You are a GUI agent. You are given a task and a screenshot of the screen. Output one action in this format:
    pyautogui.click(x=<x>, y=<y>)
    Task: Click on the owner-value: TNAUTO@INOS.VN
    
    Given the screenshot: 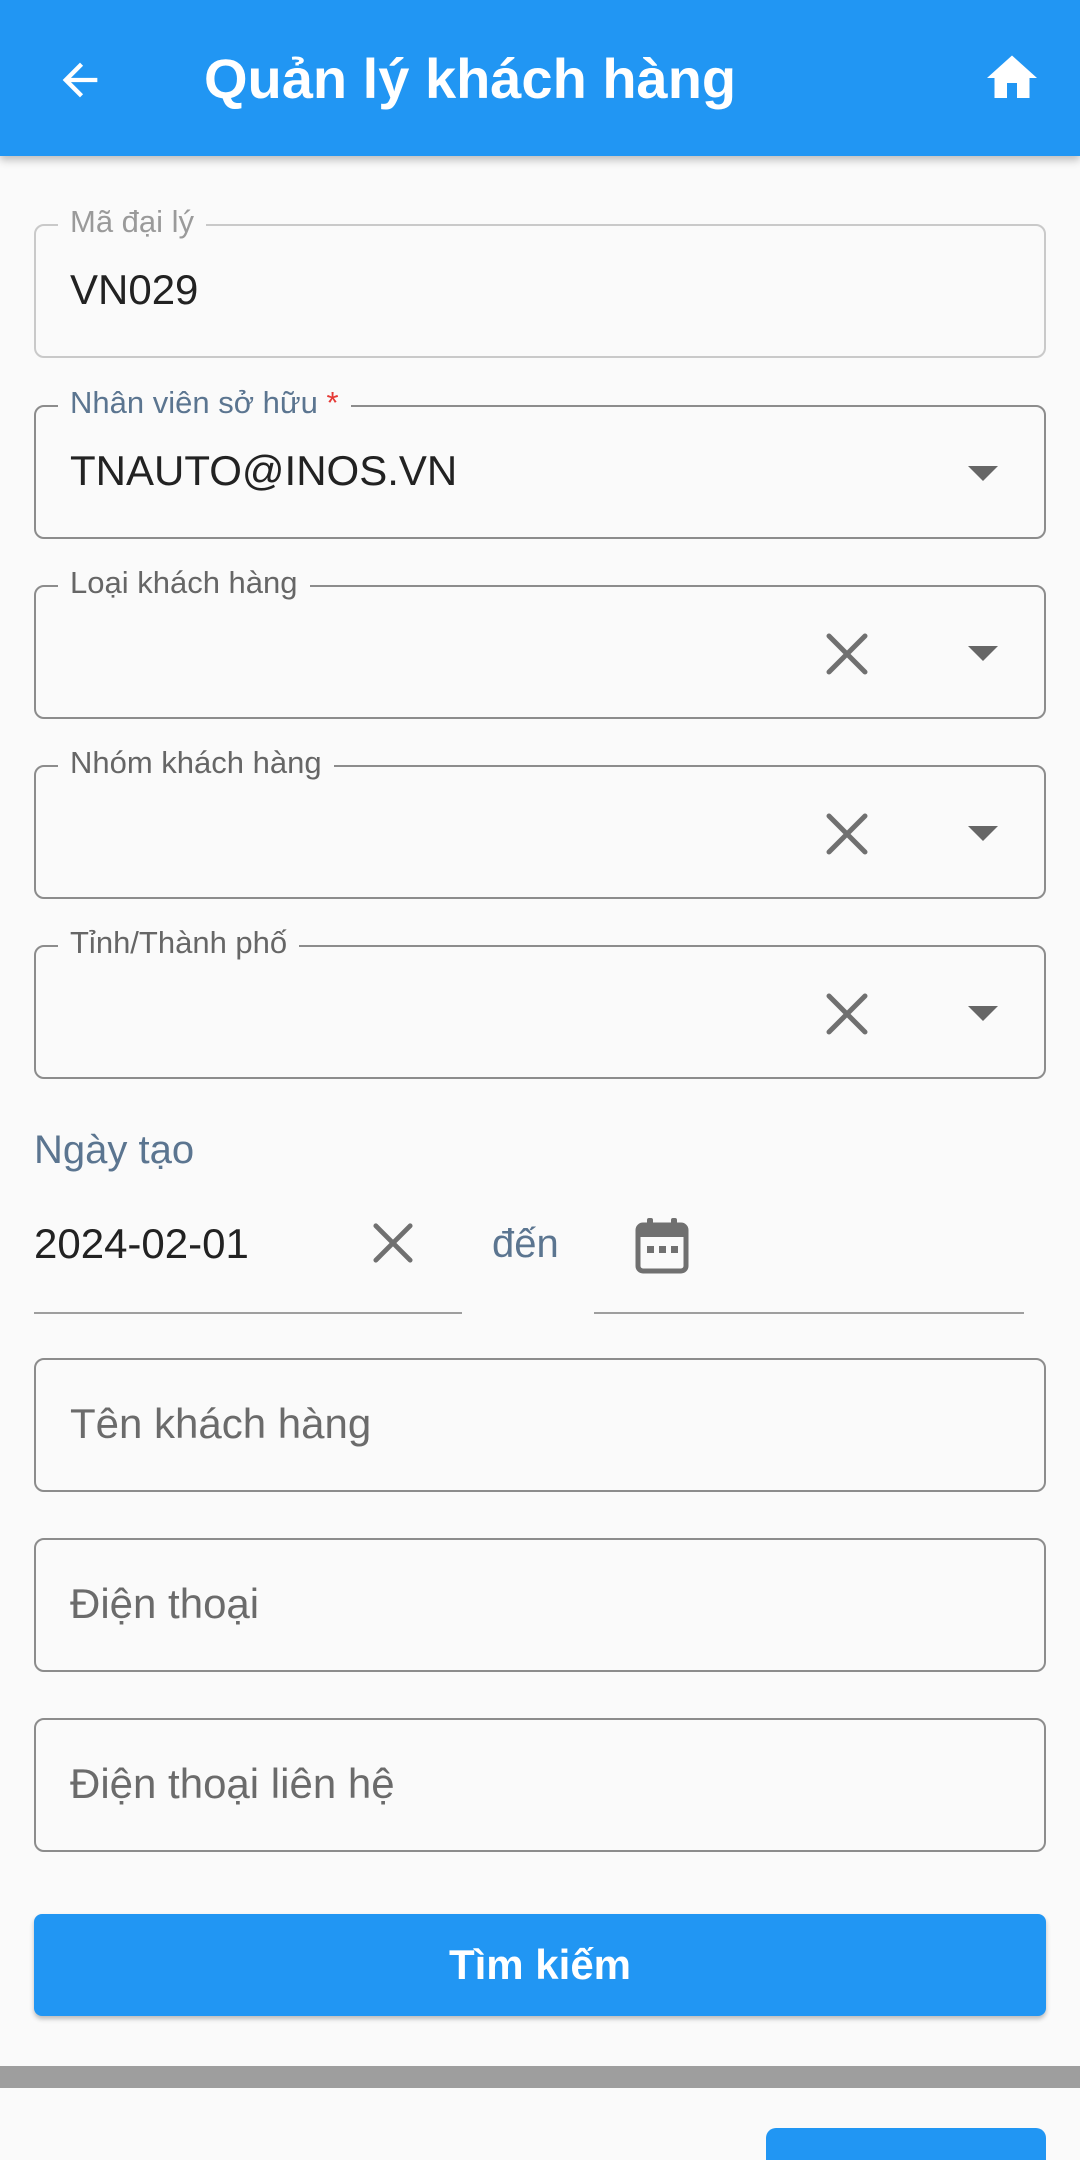 What is the action you would take?
    pyautogui.click(x=264, y=470)
    